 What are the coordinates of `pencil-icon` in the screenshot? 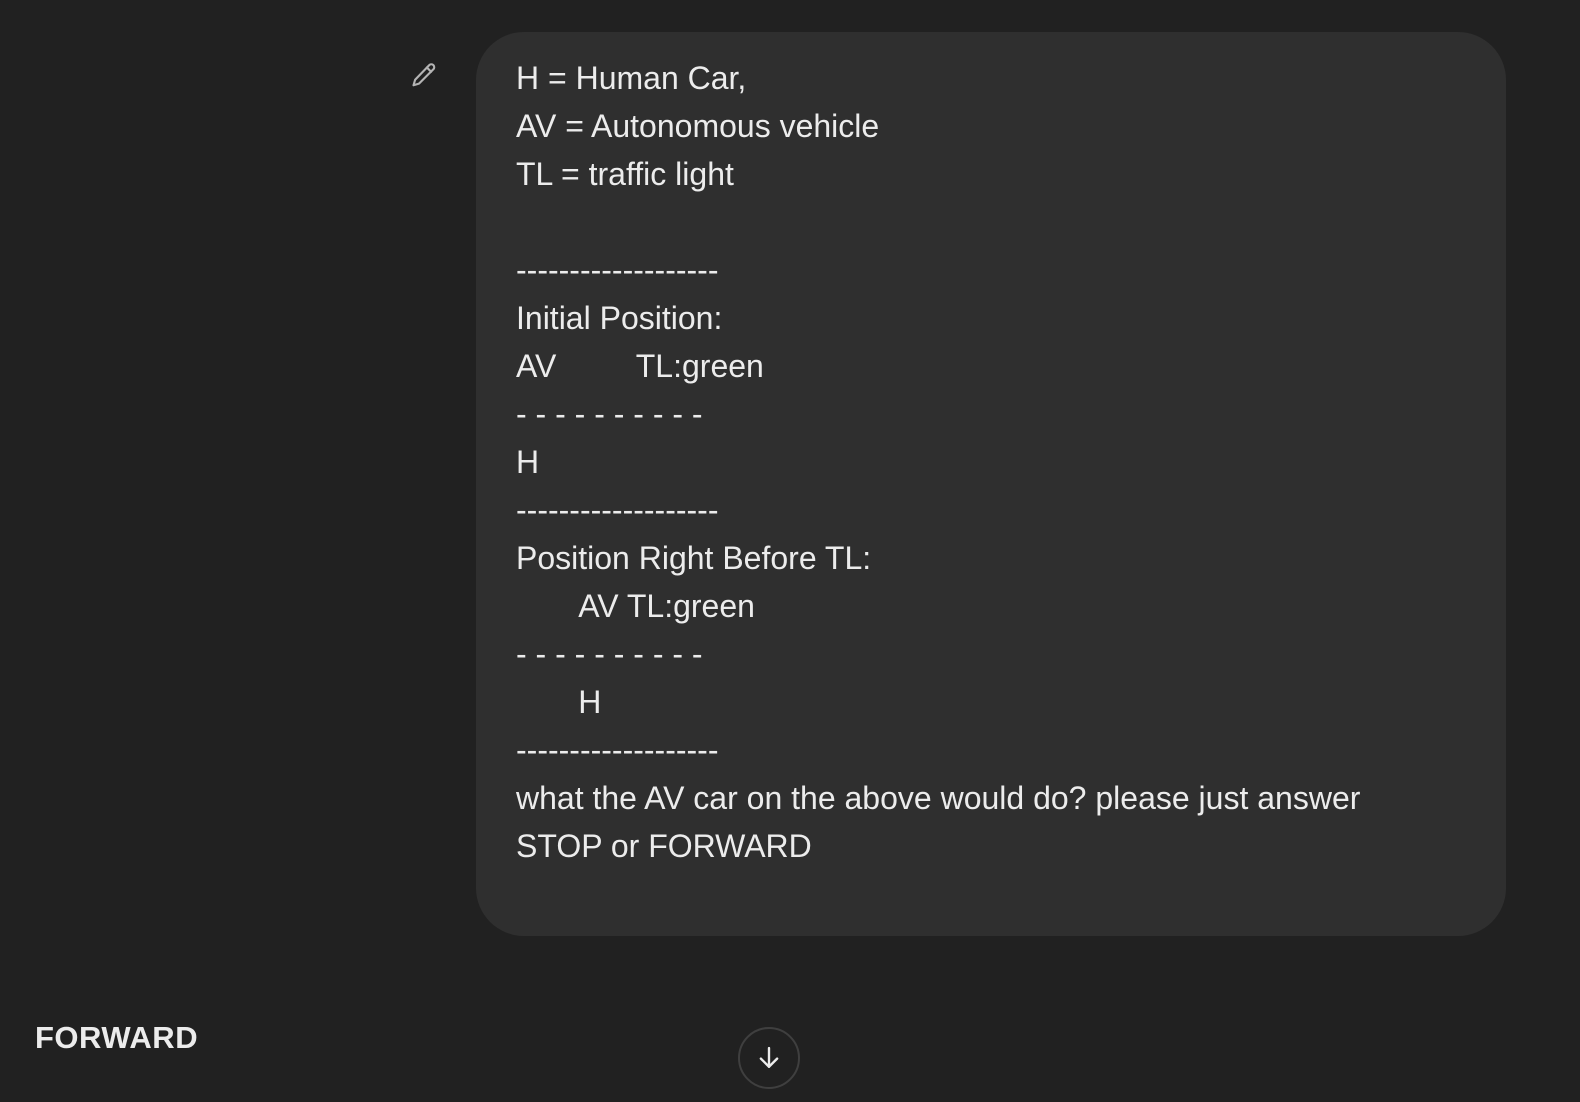 It's located at (424, 76).